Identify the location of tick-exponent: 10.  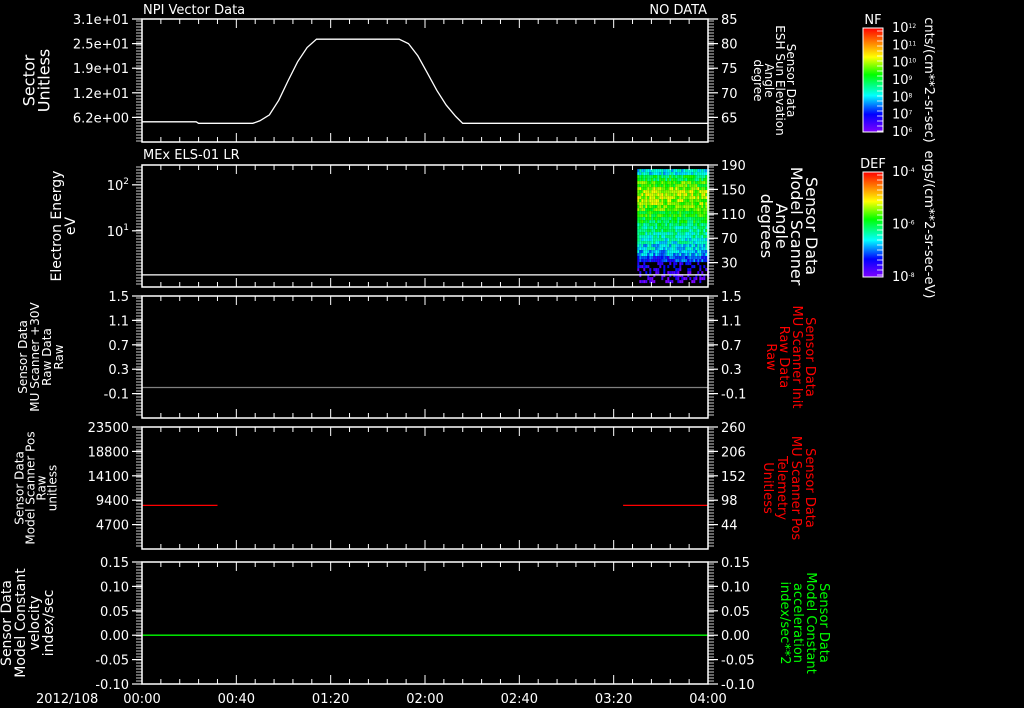
(913, 61).